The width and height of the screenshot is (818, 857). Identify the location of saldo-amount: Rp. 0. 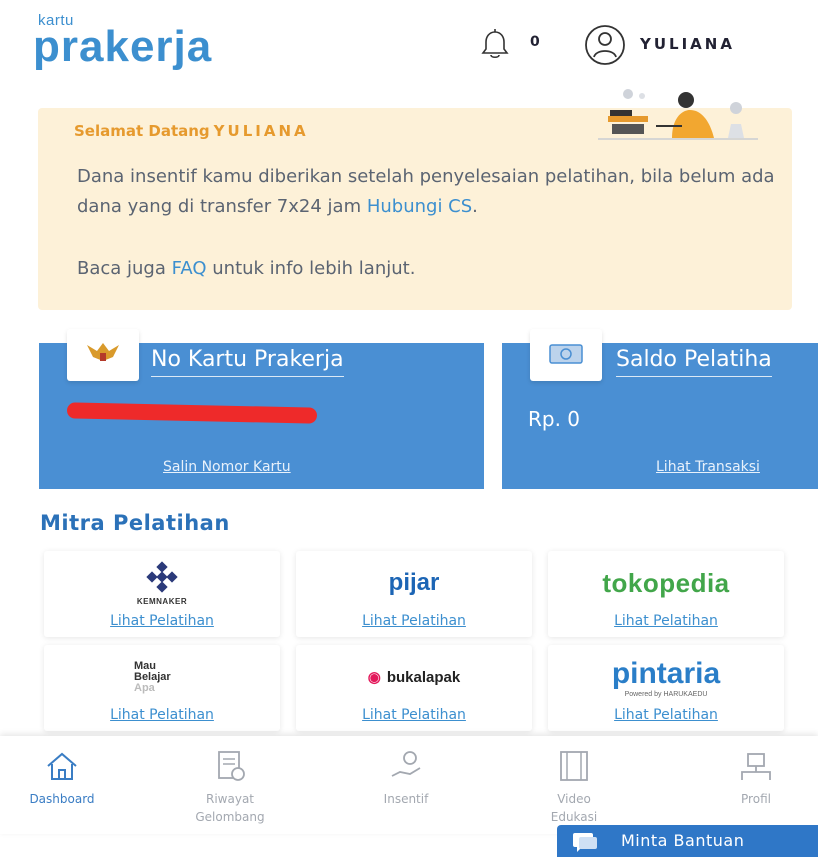
(554, 419).